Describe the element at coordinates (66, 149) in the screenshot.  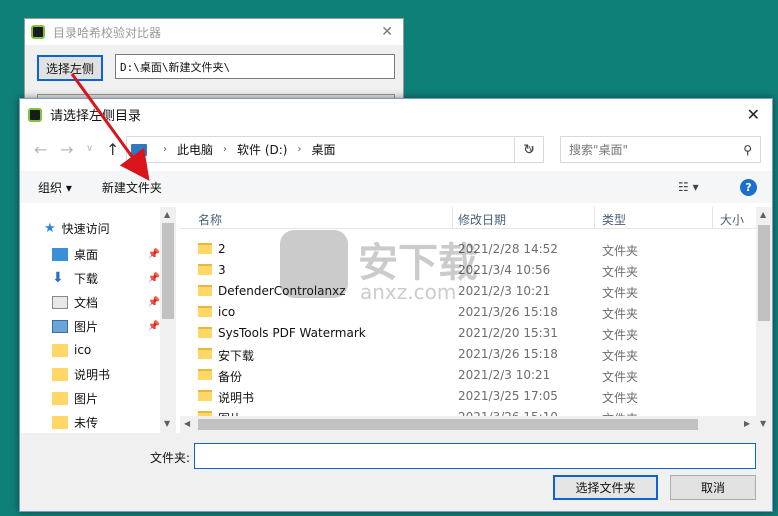
I see `forward-arrow-icon: →` at that location.